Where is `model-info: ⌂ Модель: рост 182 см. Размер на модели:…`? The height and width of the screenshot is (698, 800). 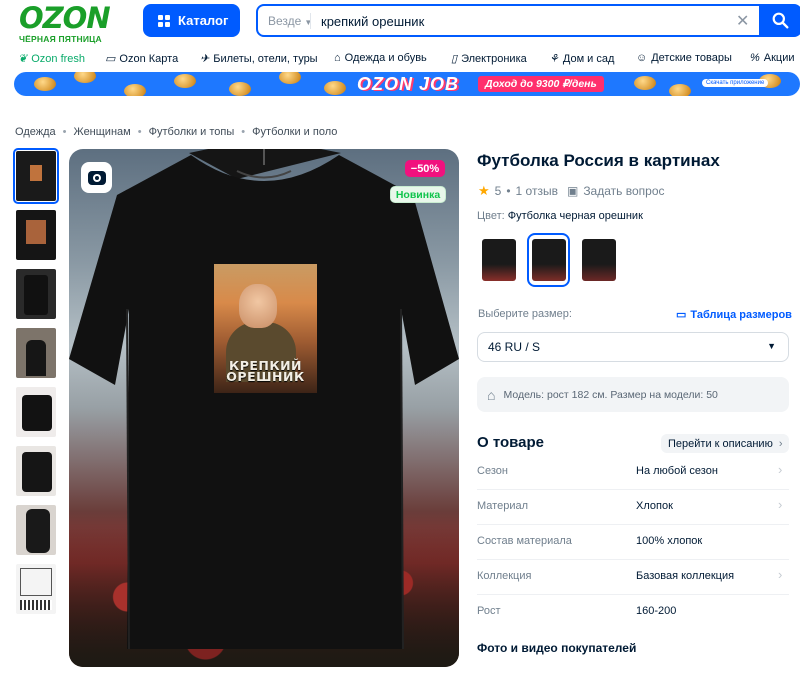
model-info: ⌂ Модель: рост 182 см. Размер на модели:… is located at coordinates (633, 394).